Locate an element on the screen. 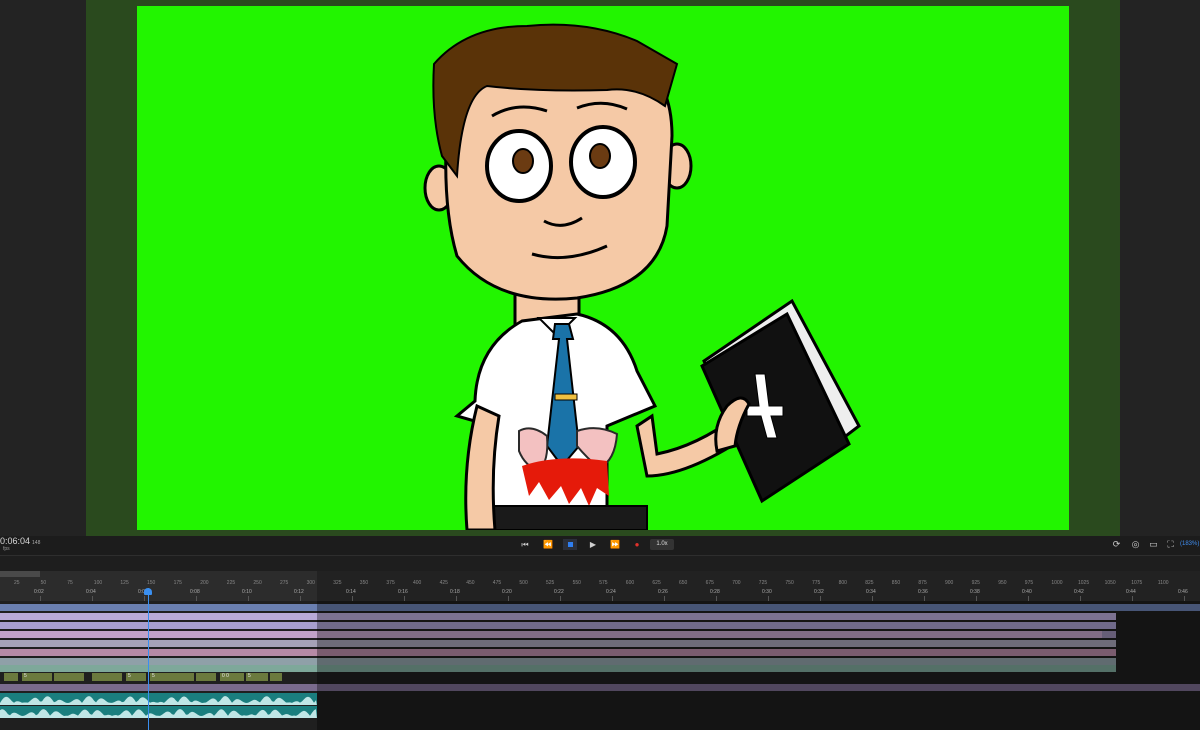  stop-button is located at coordinates (570, 544).